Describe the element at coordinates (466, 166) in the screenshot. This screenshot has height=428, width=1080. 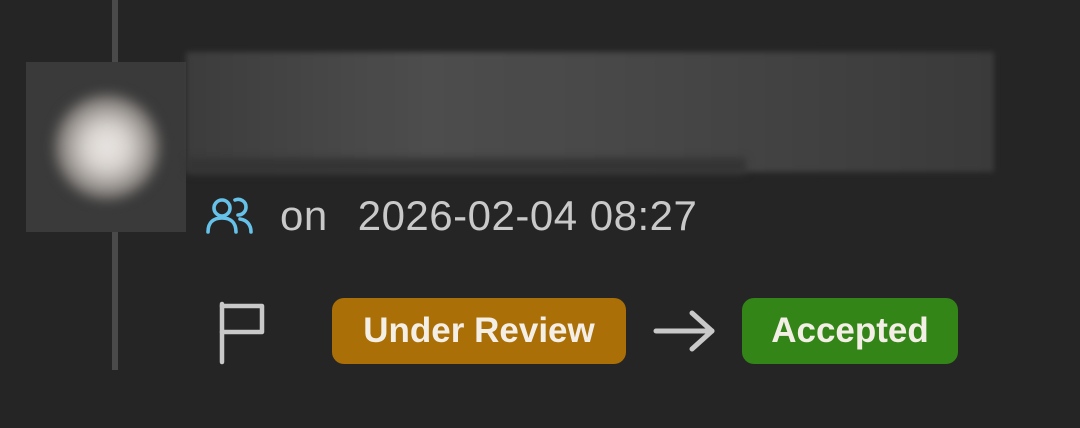
I see `redacted-content-shadow` at that location.